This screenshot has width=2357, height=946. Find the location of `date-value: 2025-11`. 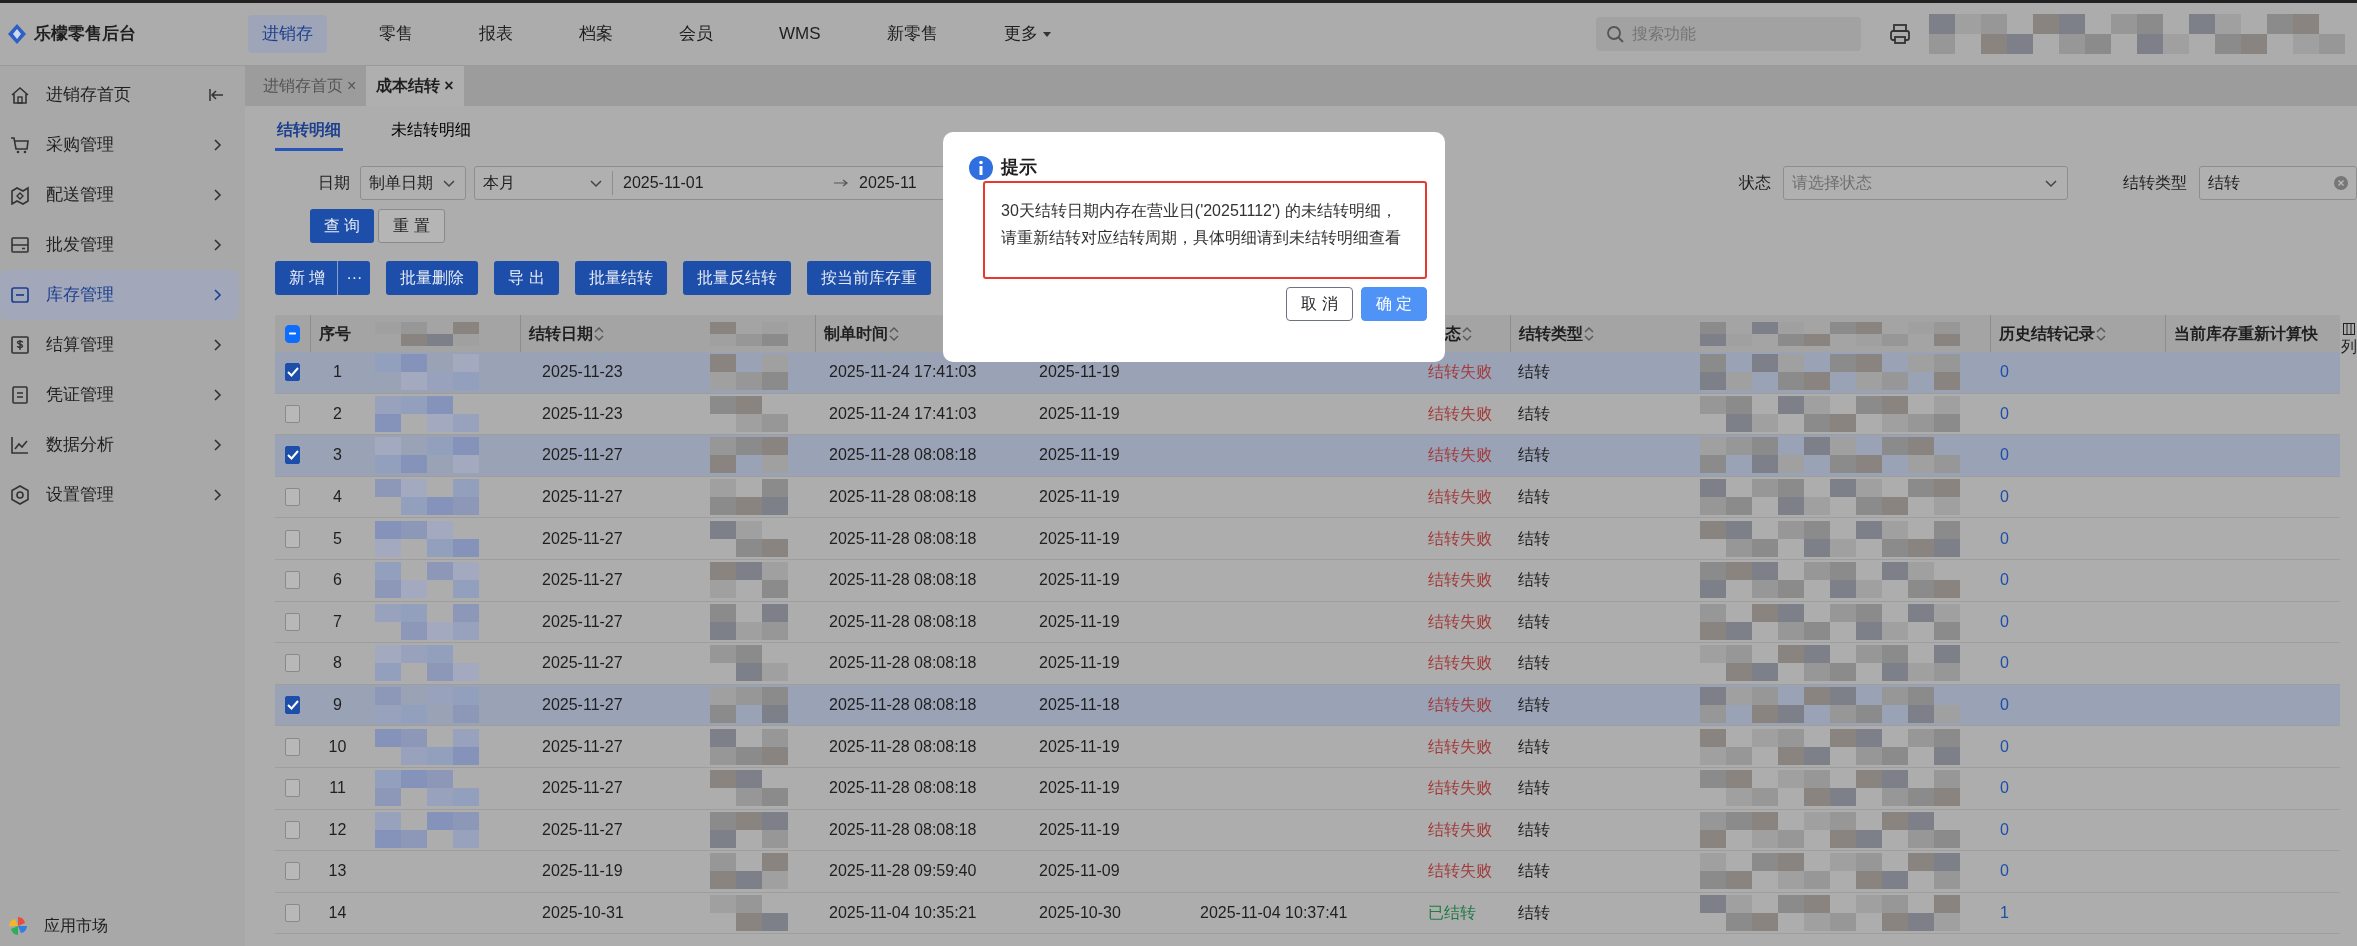

date-value: 2025-11 is located at coordinates (888, 183).